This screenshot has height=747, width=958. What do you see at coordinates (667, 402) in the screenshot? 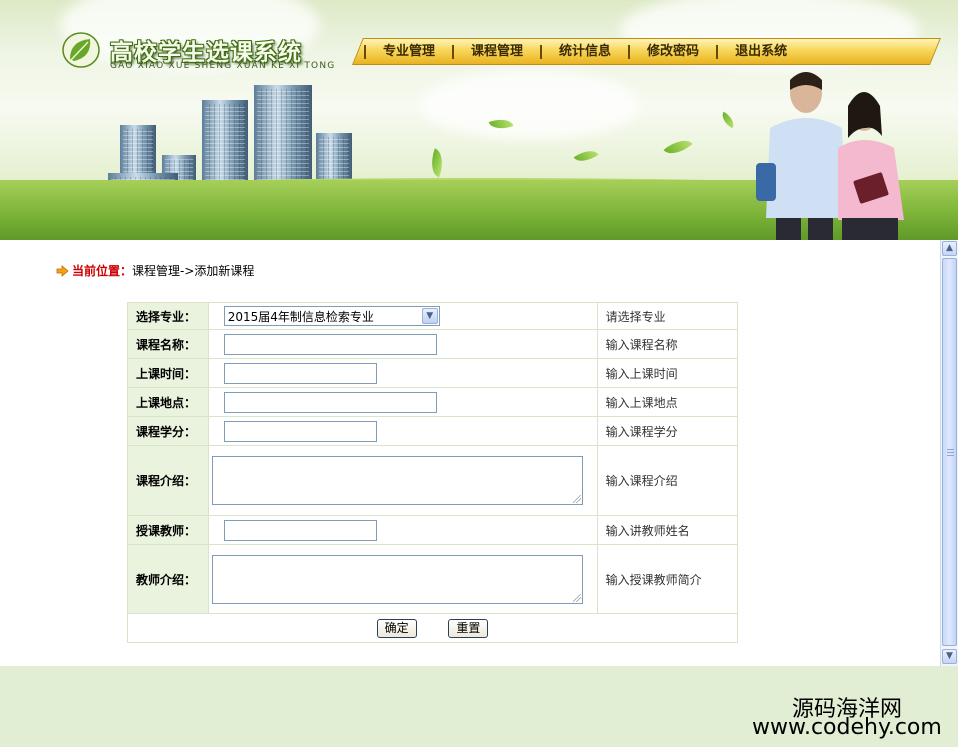
I see `hint-class-location: 输入上课地点` at bounding box center [667, 402].